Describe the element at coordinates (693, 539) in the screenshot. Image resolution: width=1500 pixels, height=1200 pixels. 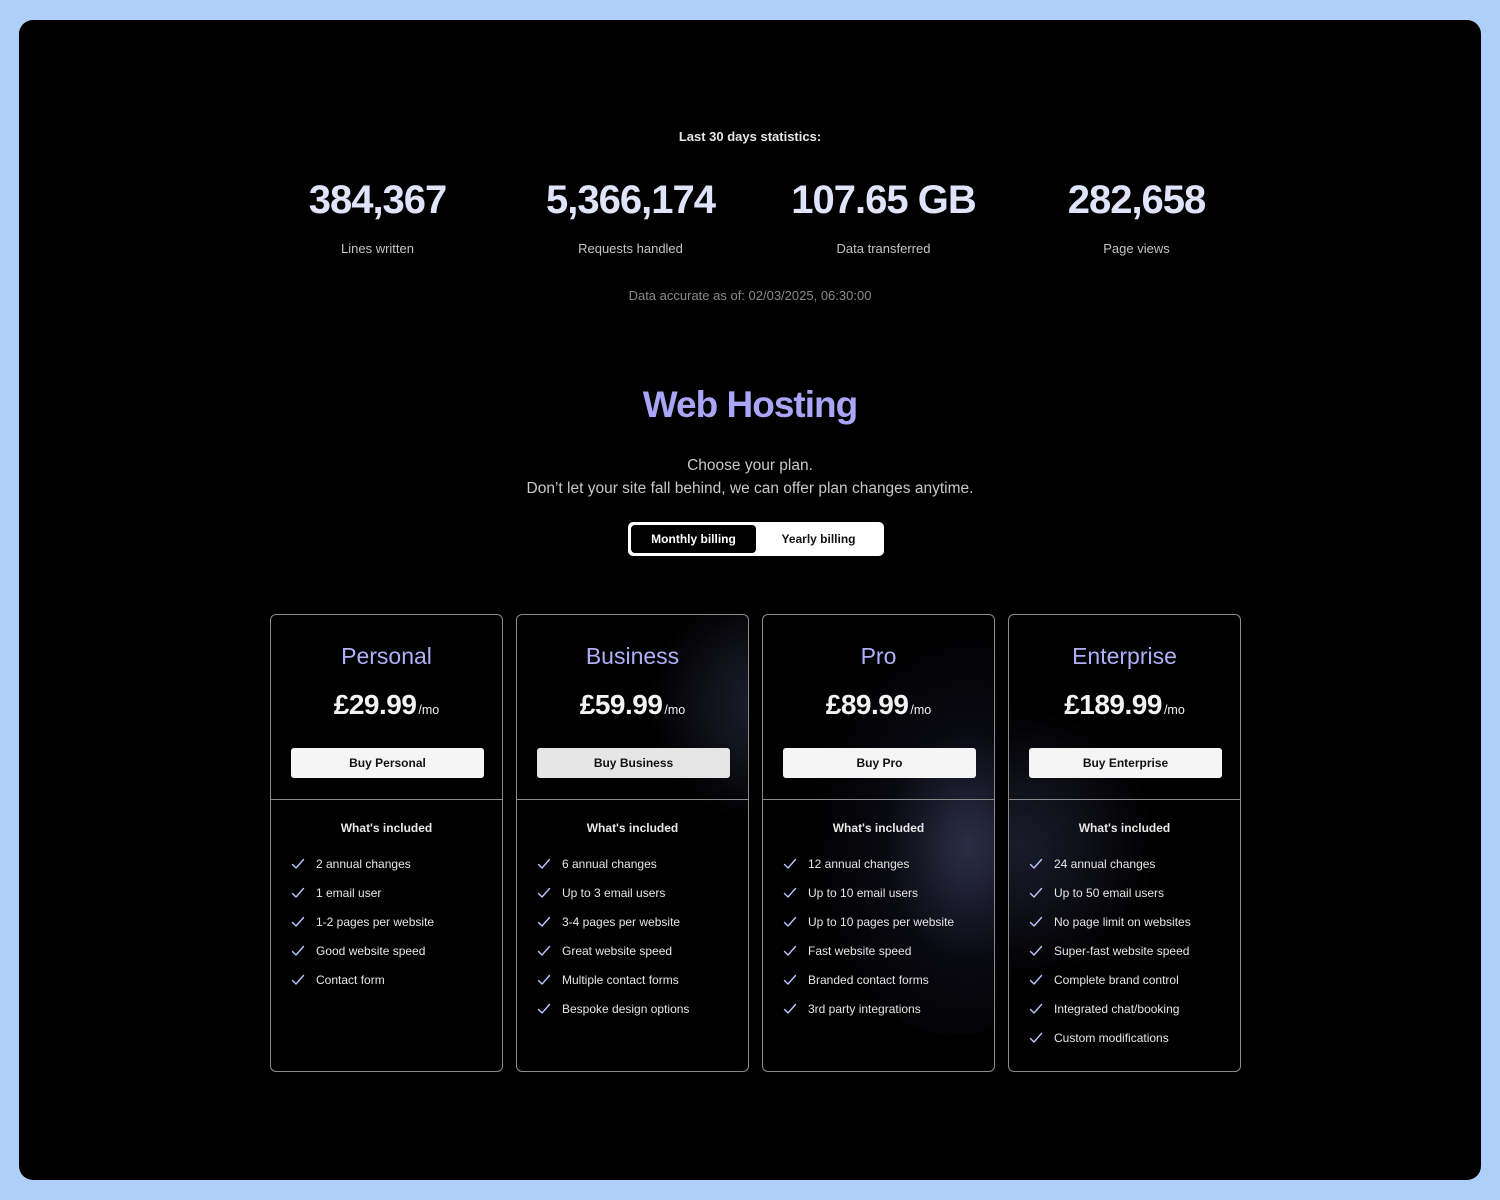
I see `monthly-billing-tab: Monthly billing` at that location.